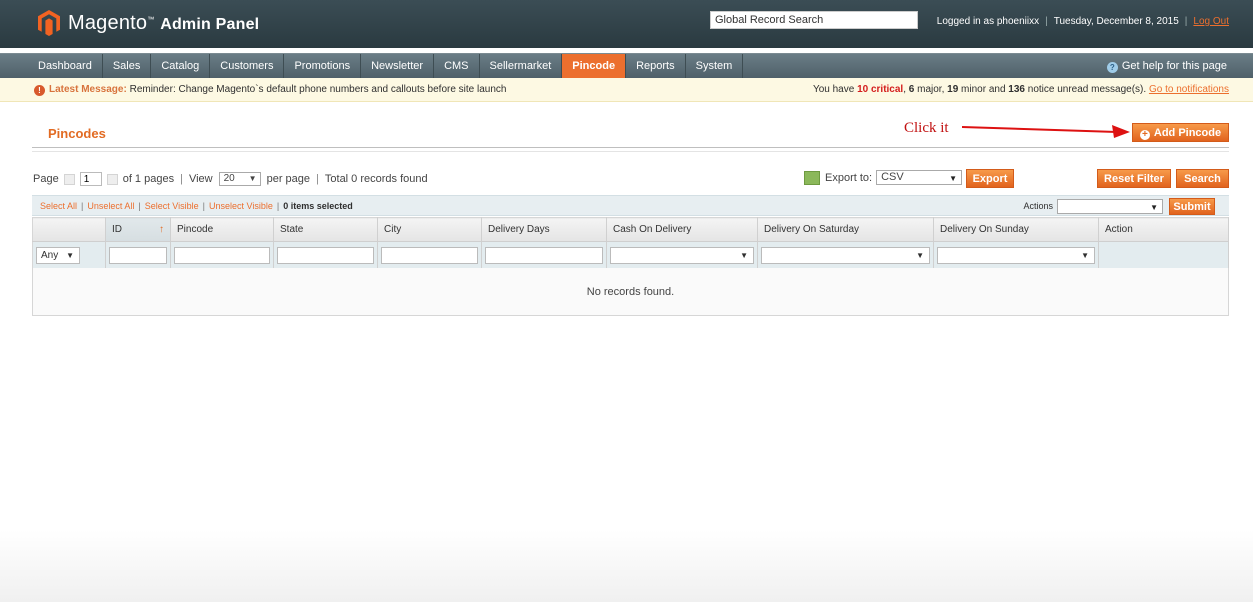 This screenshot has height=602, width=1253. What do you see at coordinates (1211, 21) in the screenshot?
I see `logout-link: Log Out` at bounding box center [1211, 21].